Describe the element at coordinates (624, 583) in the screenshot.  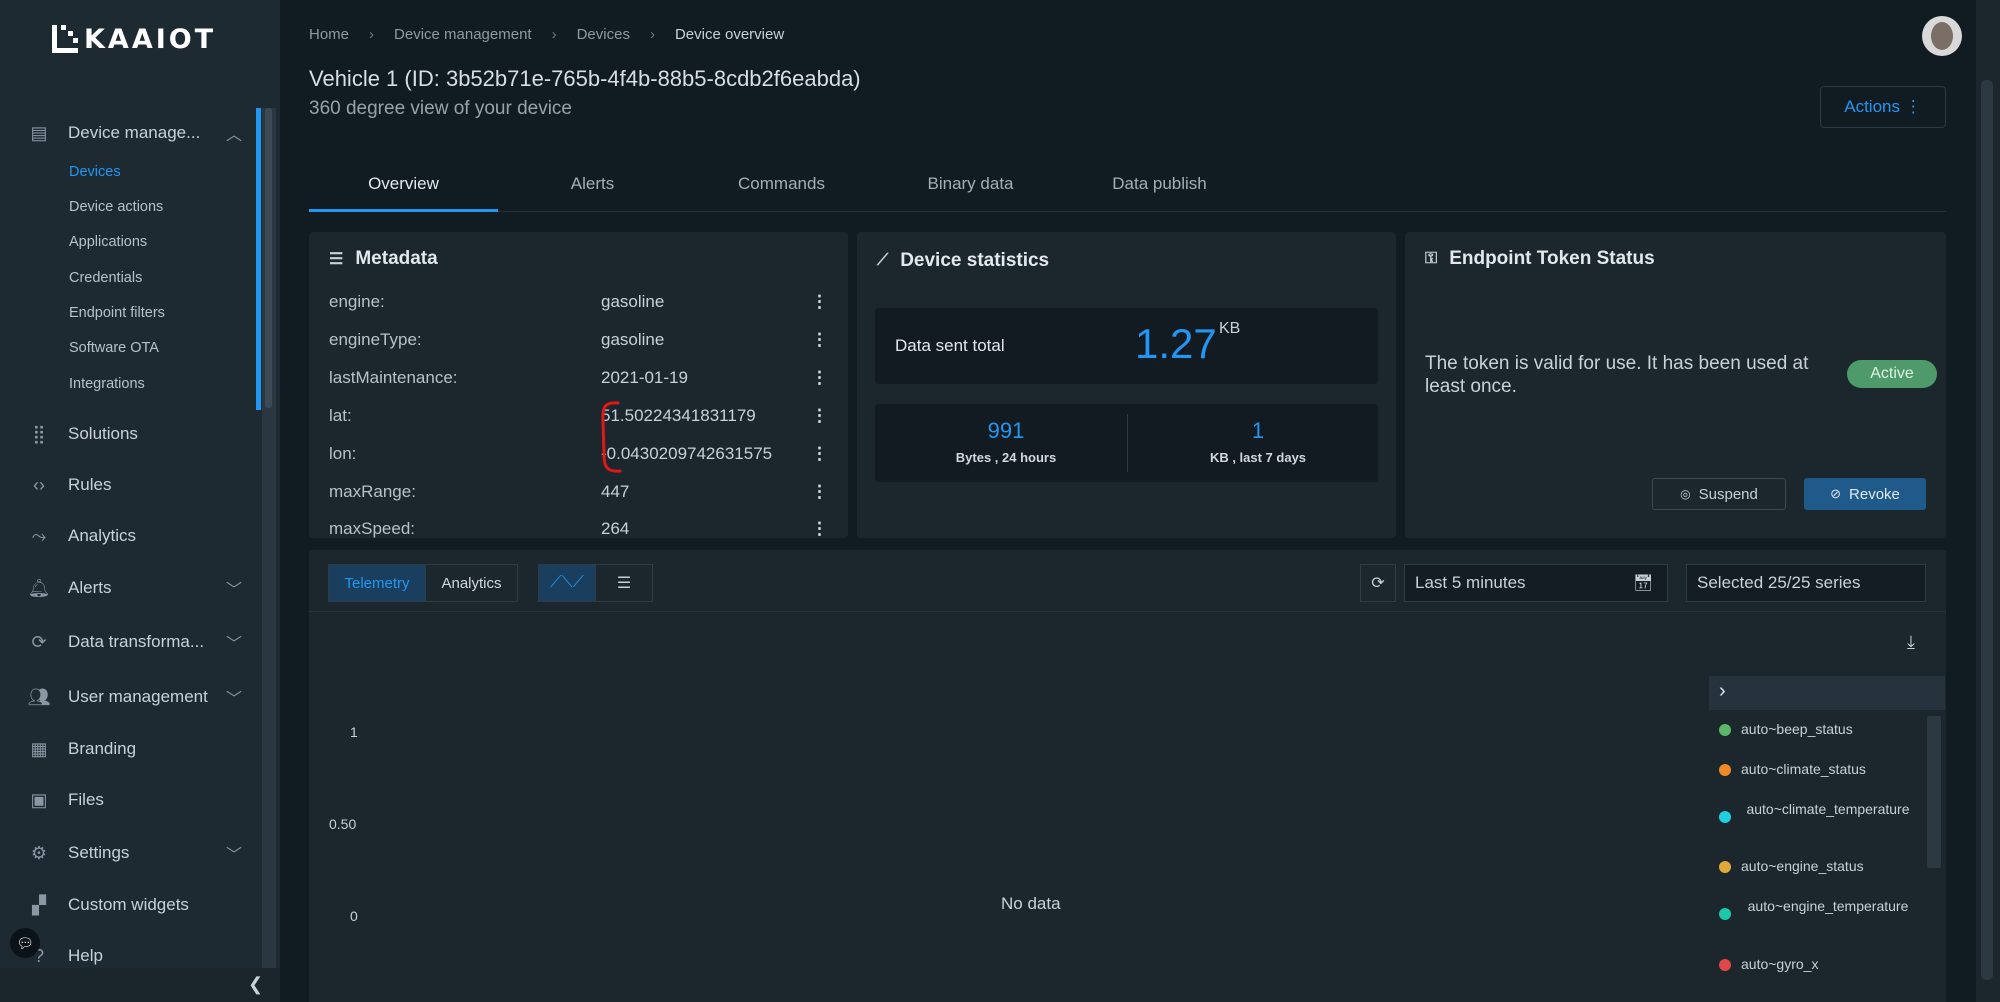
I see `table-view-icon: ☰` at that location.